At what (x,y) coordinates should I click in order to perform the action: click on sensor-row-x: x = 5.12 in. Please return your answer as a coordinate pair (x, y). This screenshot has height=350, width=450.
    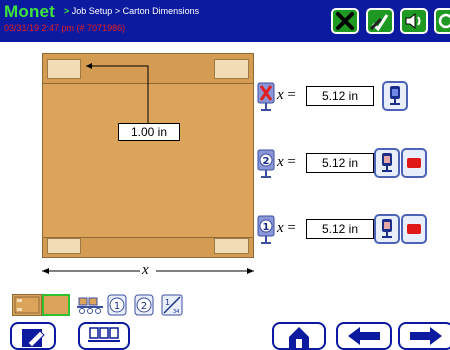
    Looking at the image, I should click on (337, 98).